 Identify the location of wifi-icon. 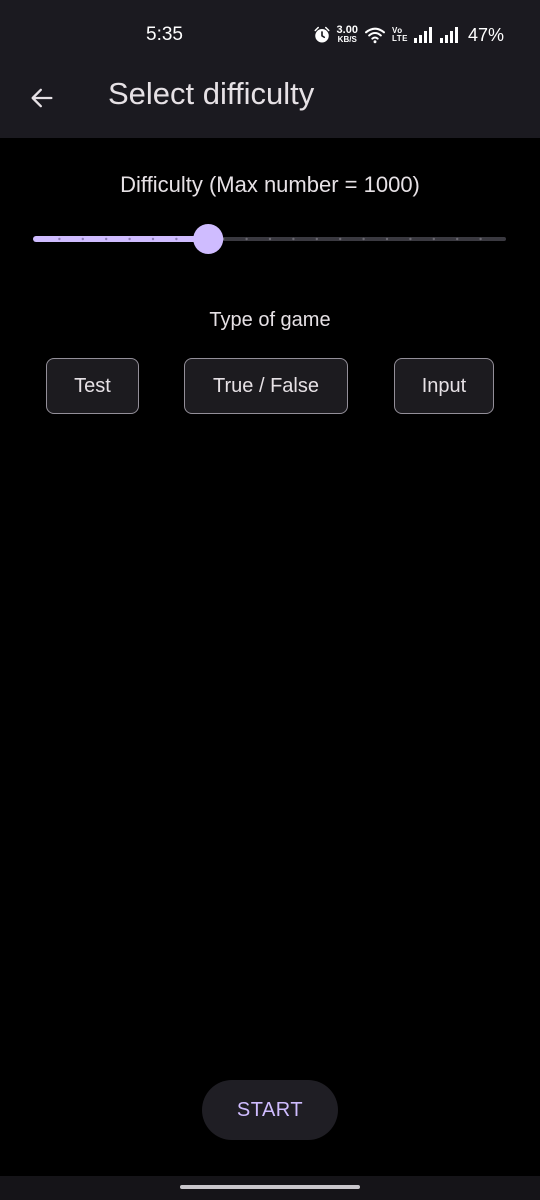
(374, 35).